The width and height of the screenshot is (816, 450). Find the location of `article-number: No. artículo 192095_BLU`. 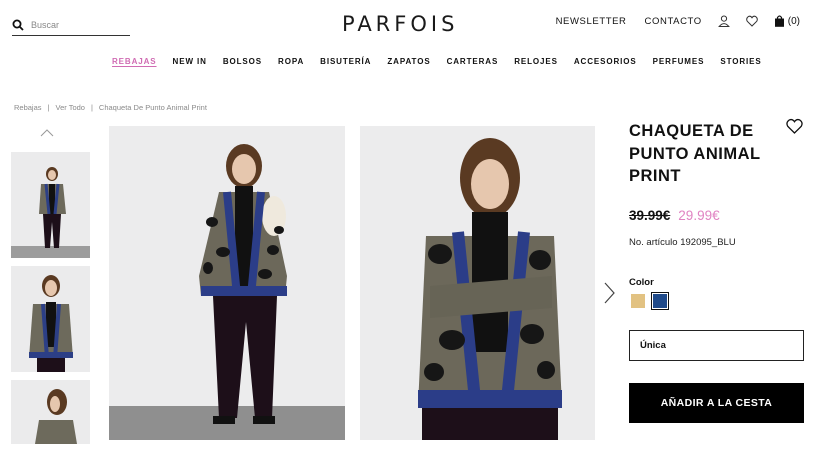

article-number: No. artículo 192095_BLU is located at coordinates (682, 242).